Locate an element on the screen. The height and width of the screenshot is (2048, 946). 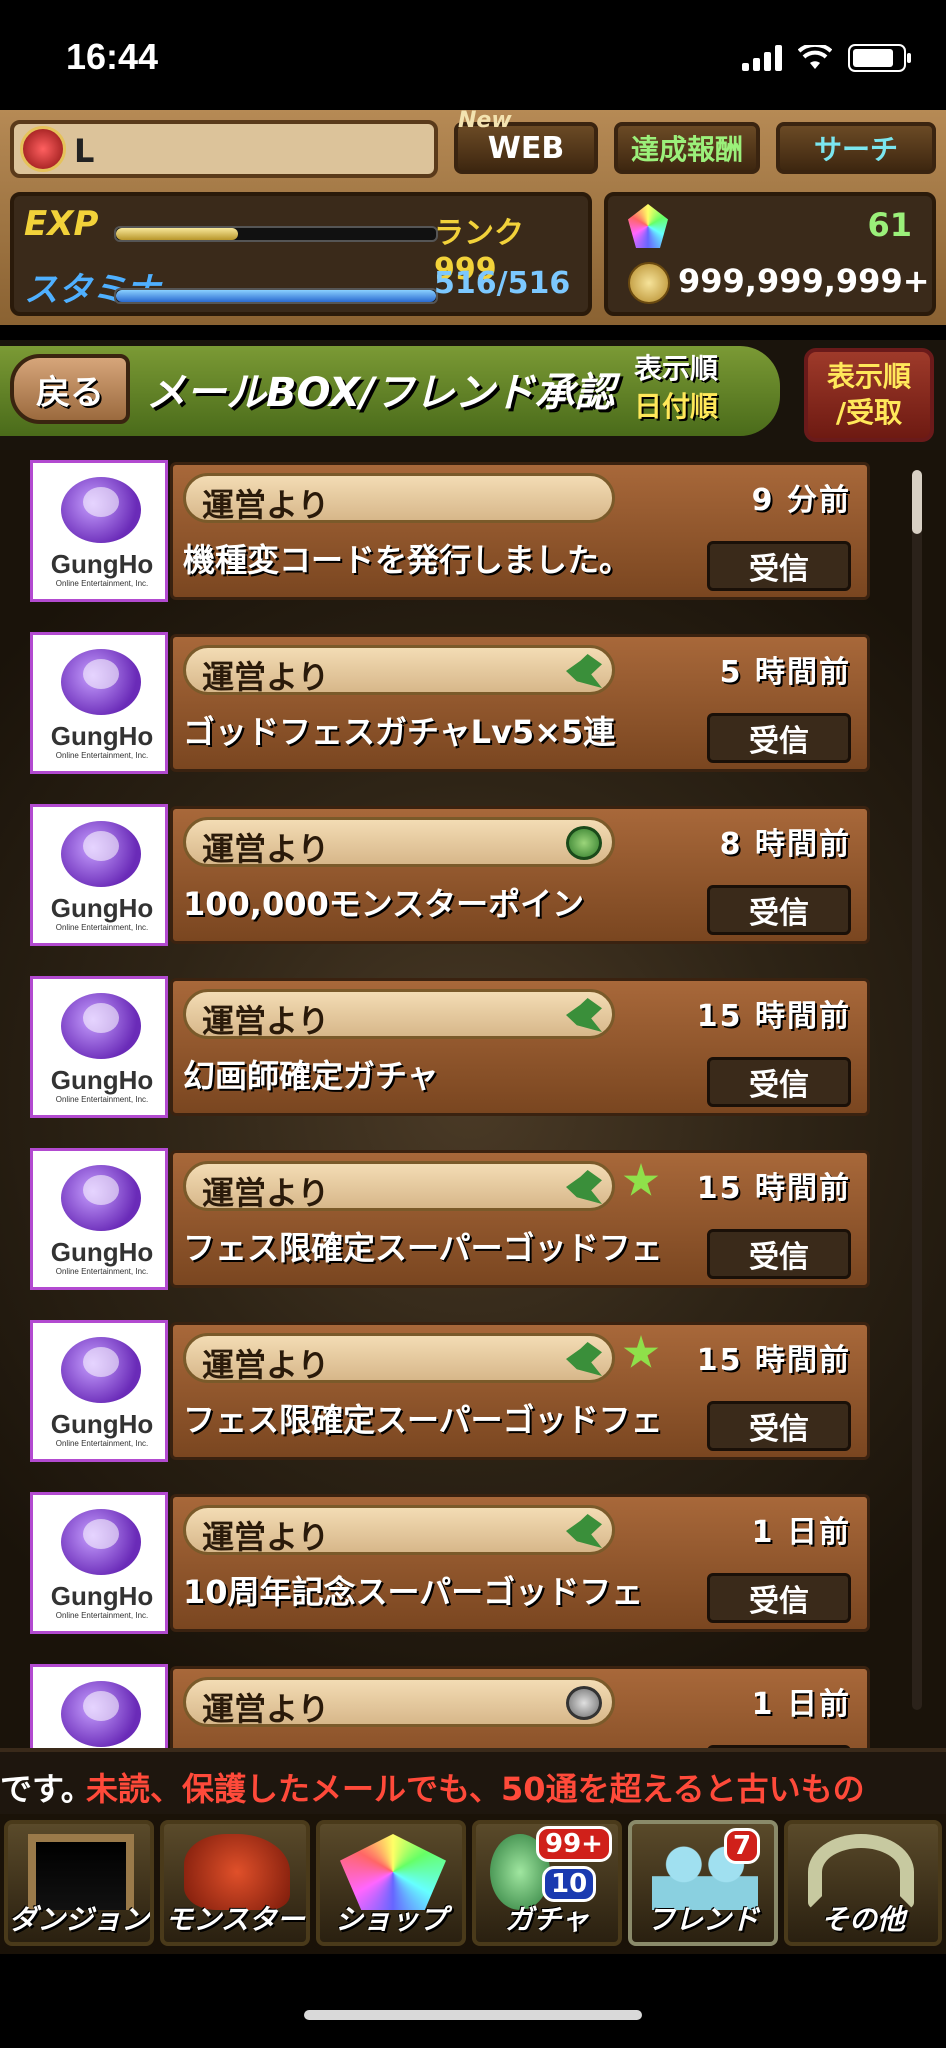
notice-ticker: です。 未読、保護したメールでも、50通を超えると古いもの is located at coordinates (473, 1783).